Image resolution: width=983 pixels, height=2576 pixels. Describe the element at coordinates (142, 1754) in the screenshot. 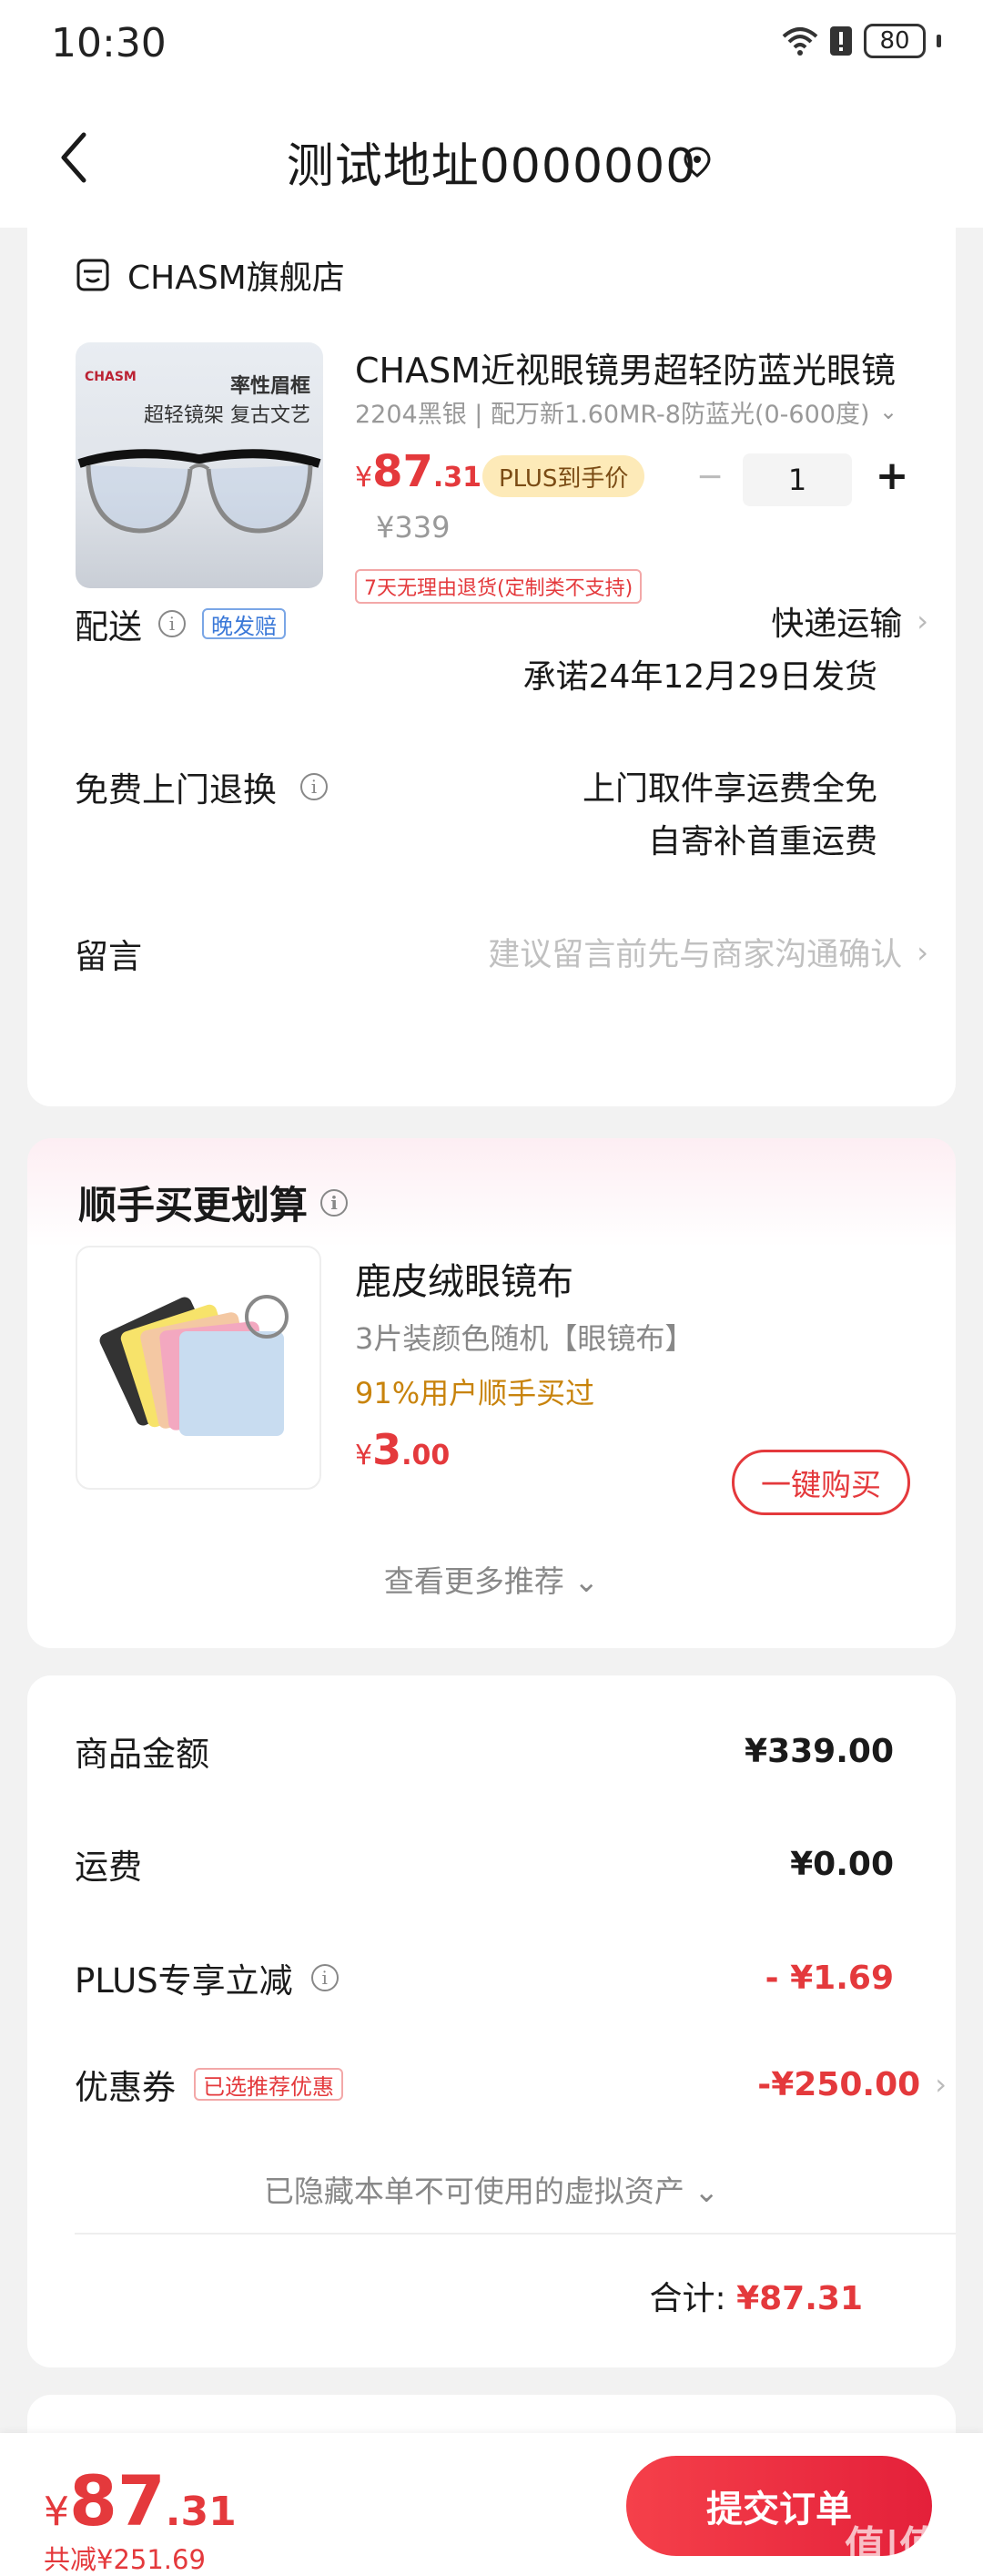

I see `goods-amount-label: 商品金额` at that location.